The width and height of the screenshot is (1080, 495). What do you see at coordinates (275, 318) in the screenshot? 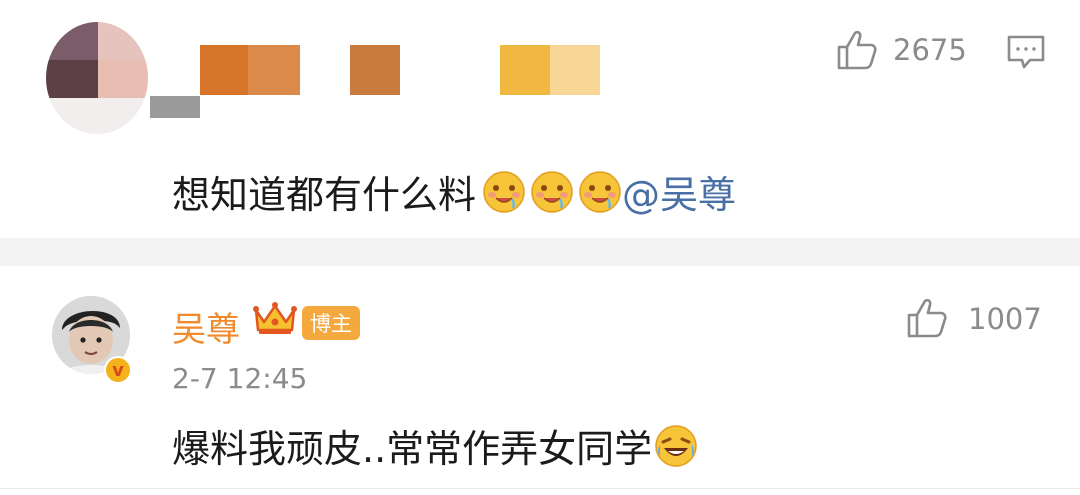
I see `crown-icon` at bounding box center [275, 318].